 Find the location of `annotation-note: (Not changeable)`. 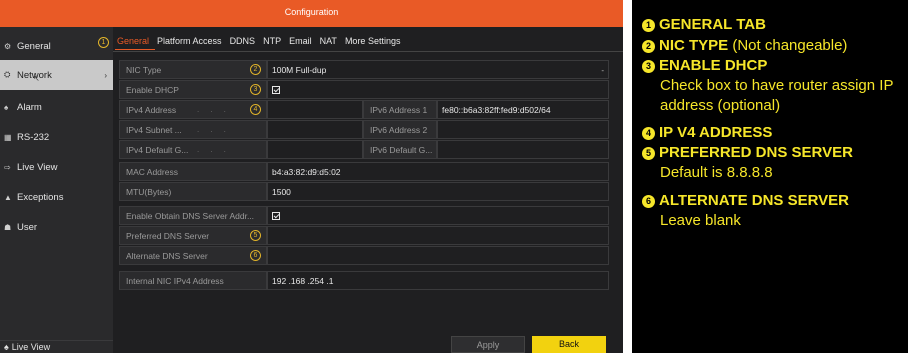

annotation-note: (Not changeable) is located at coordinates (788, 45).